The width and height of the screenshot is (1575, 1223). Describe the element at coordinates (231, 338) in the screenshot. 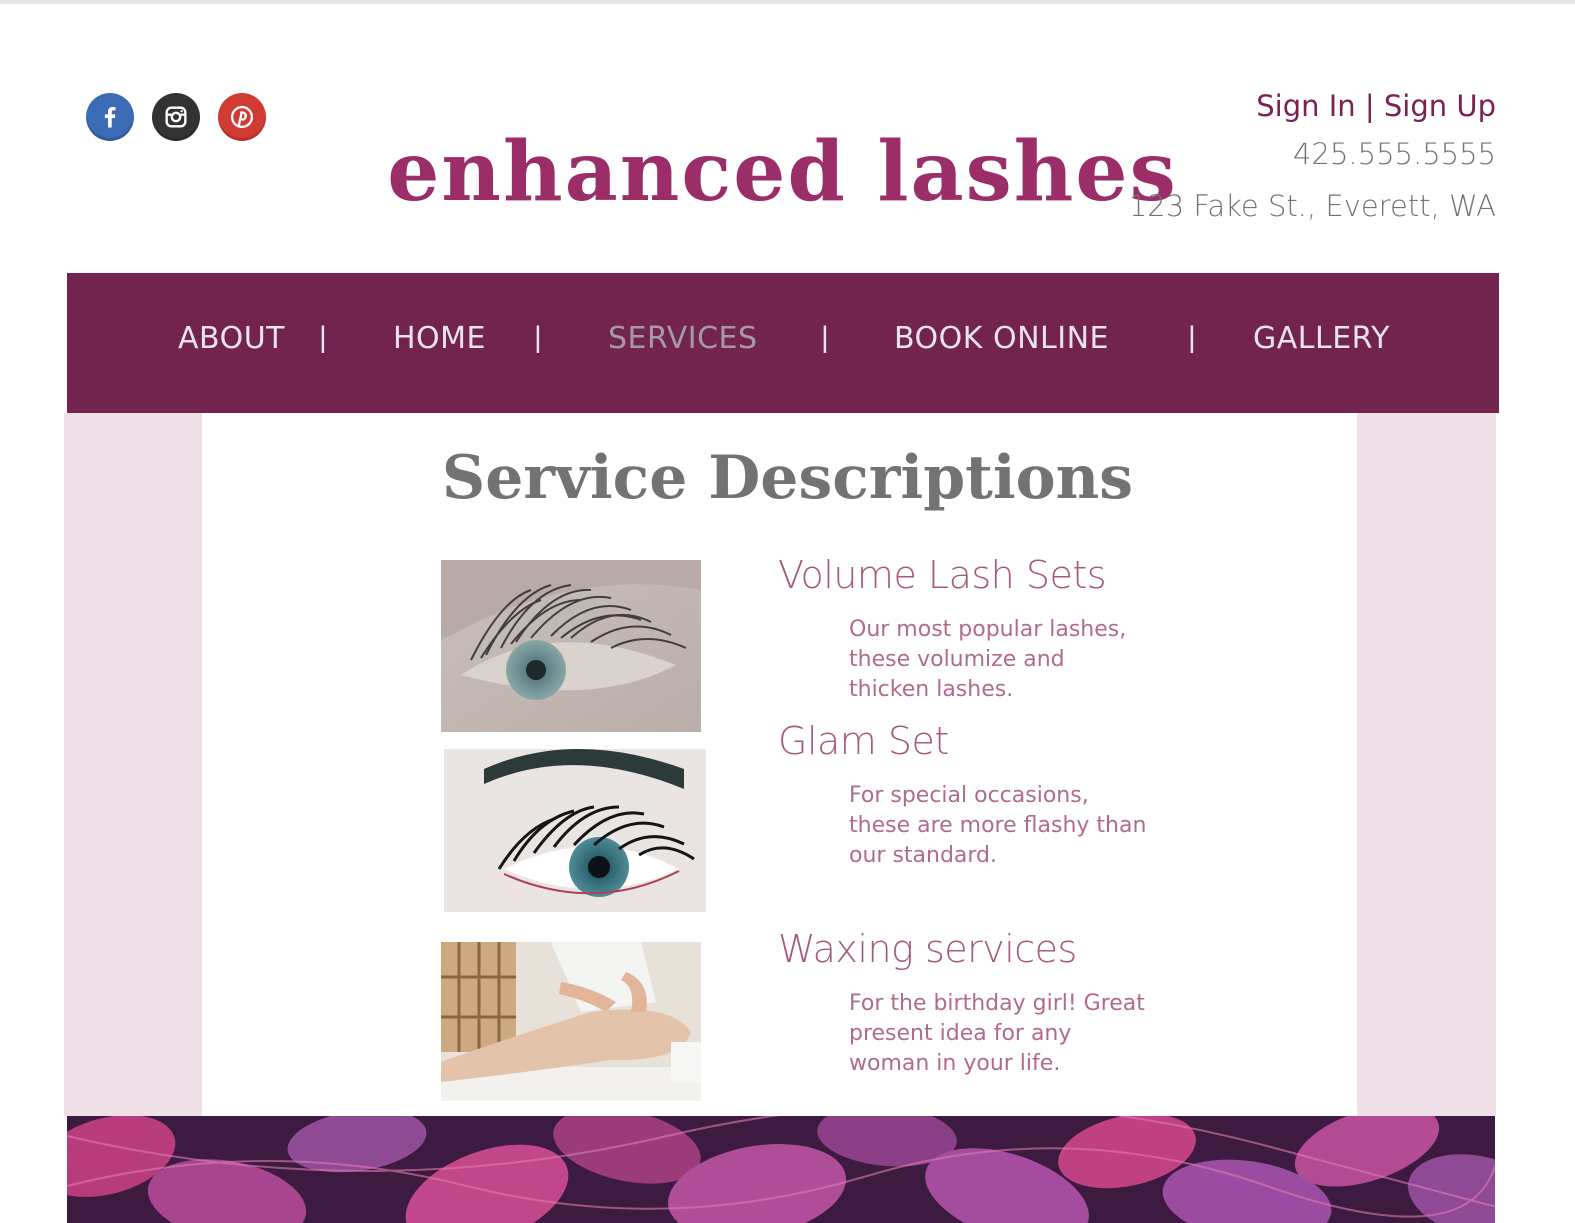

I see `nav-about: ABOUT` at that location.